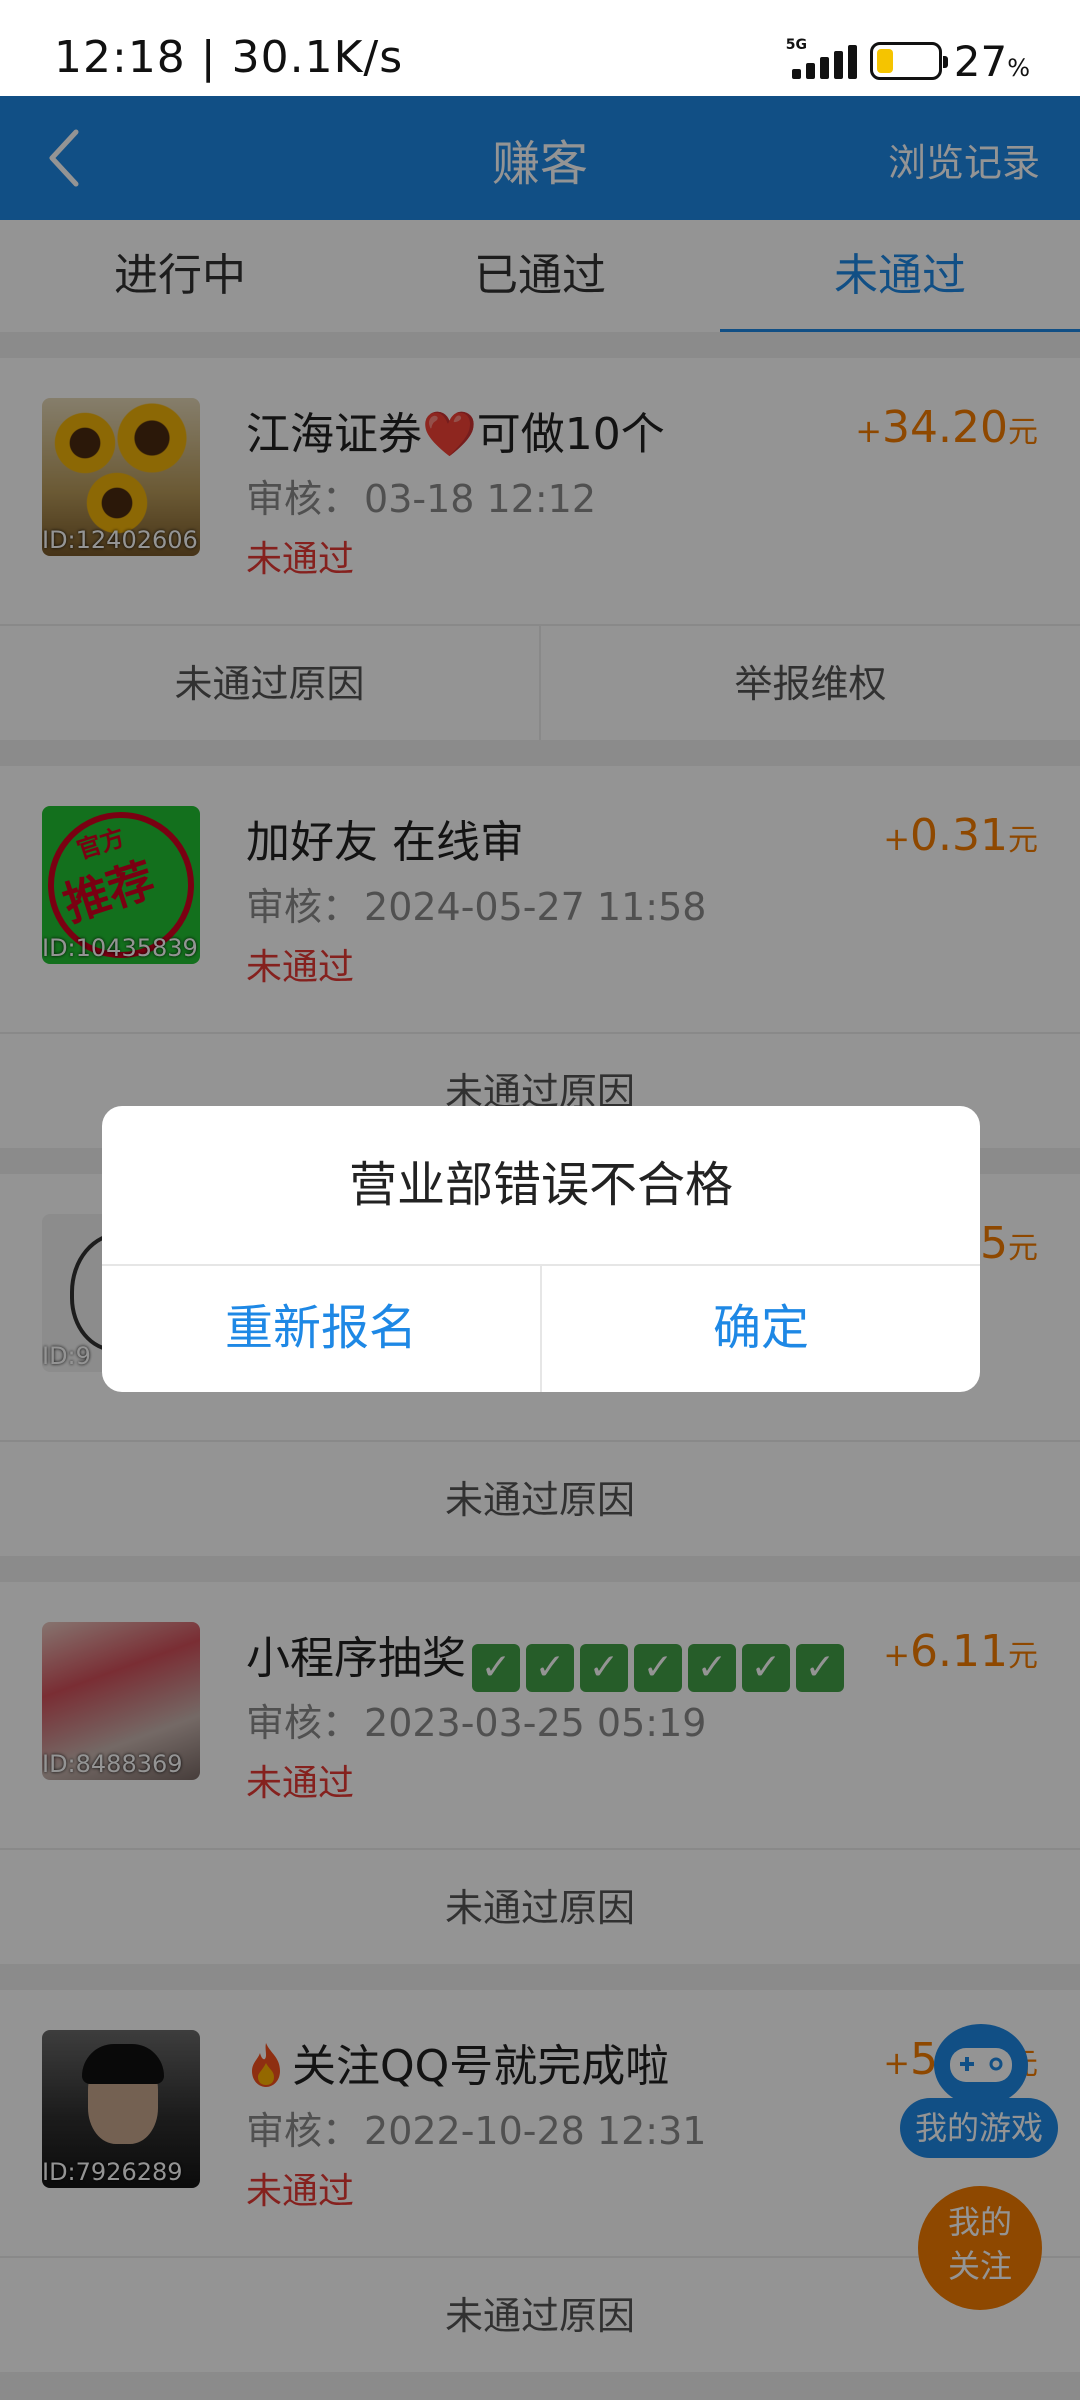 Image resolution: width=1080 pixels, height=2400 pixels. Describe the element at coordinates (229, 57) in the screenshot. I see `status-time: 12:18 | 30.1K/s` at that location.